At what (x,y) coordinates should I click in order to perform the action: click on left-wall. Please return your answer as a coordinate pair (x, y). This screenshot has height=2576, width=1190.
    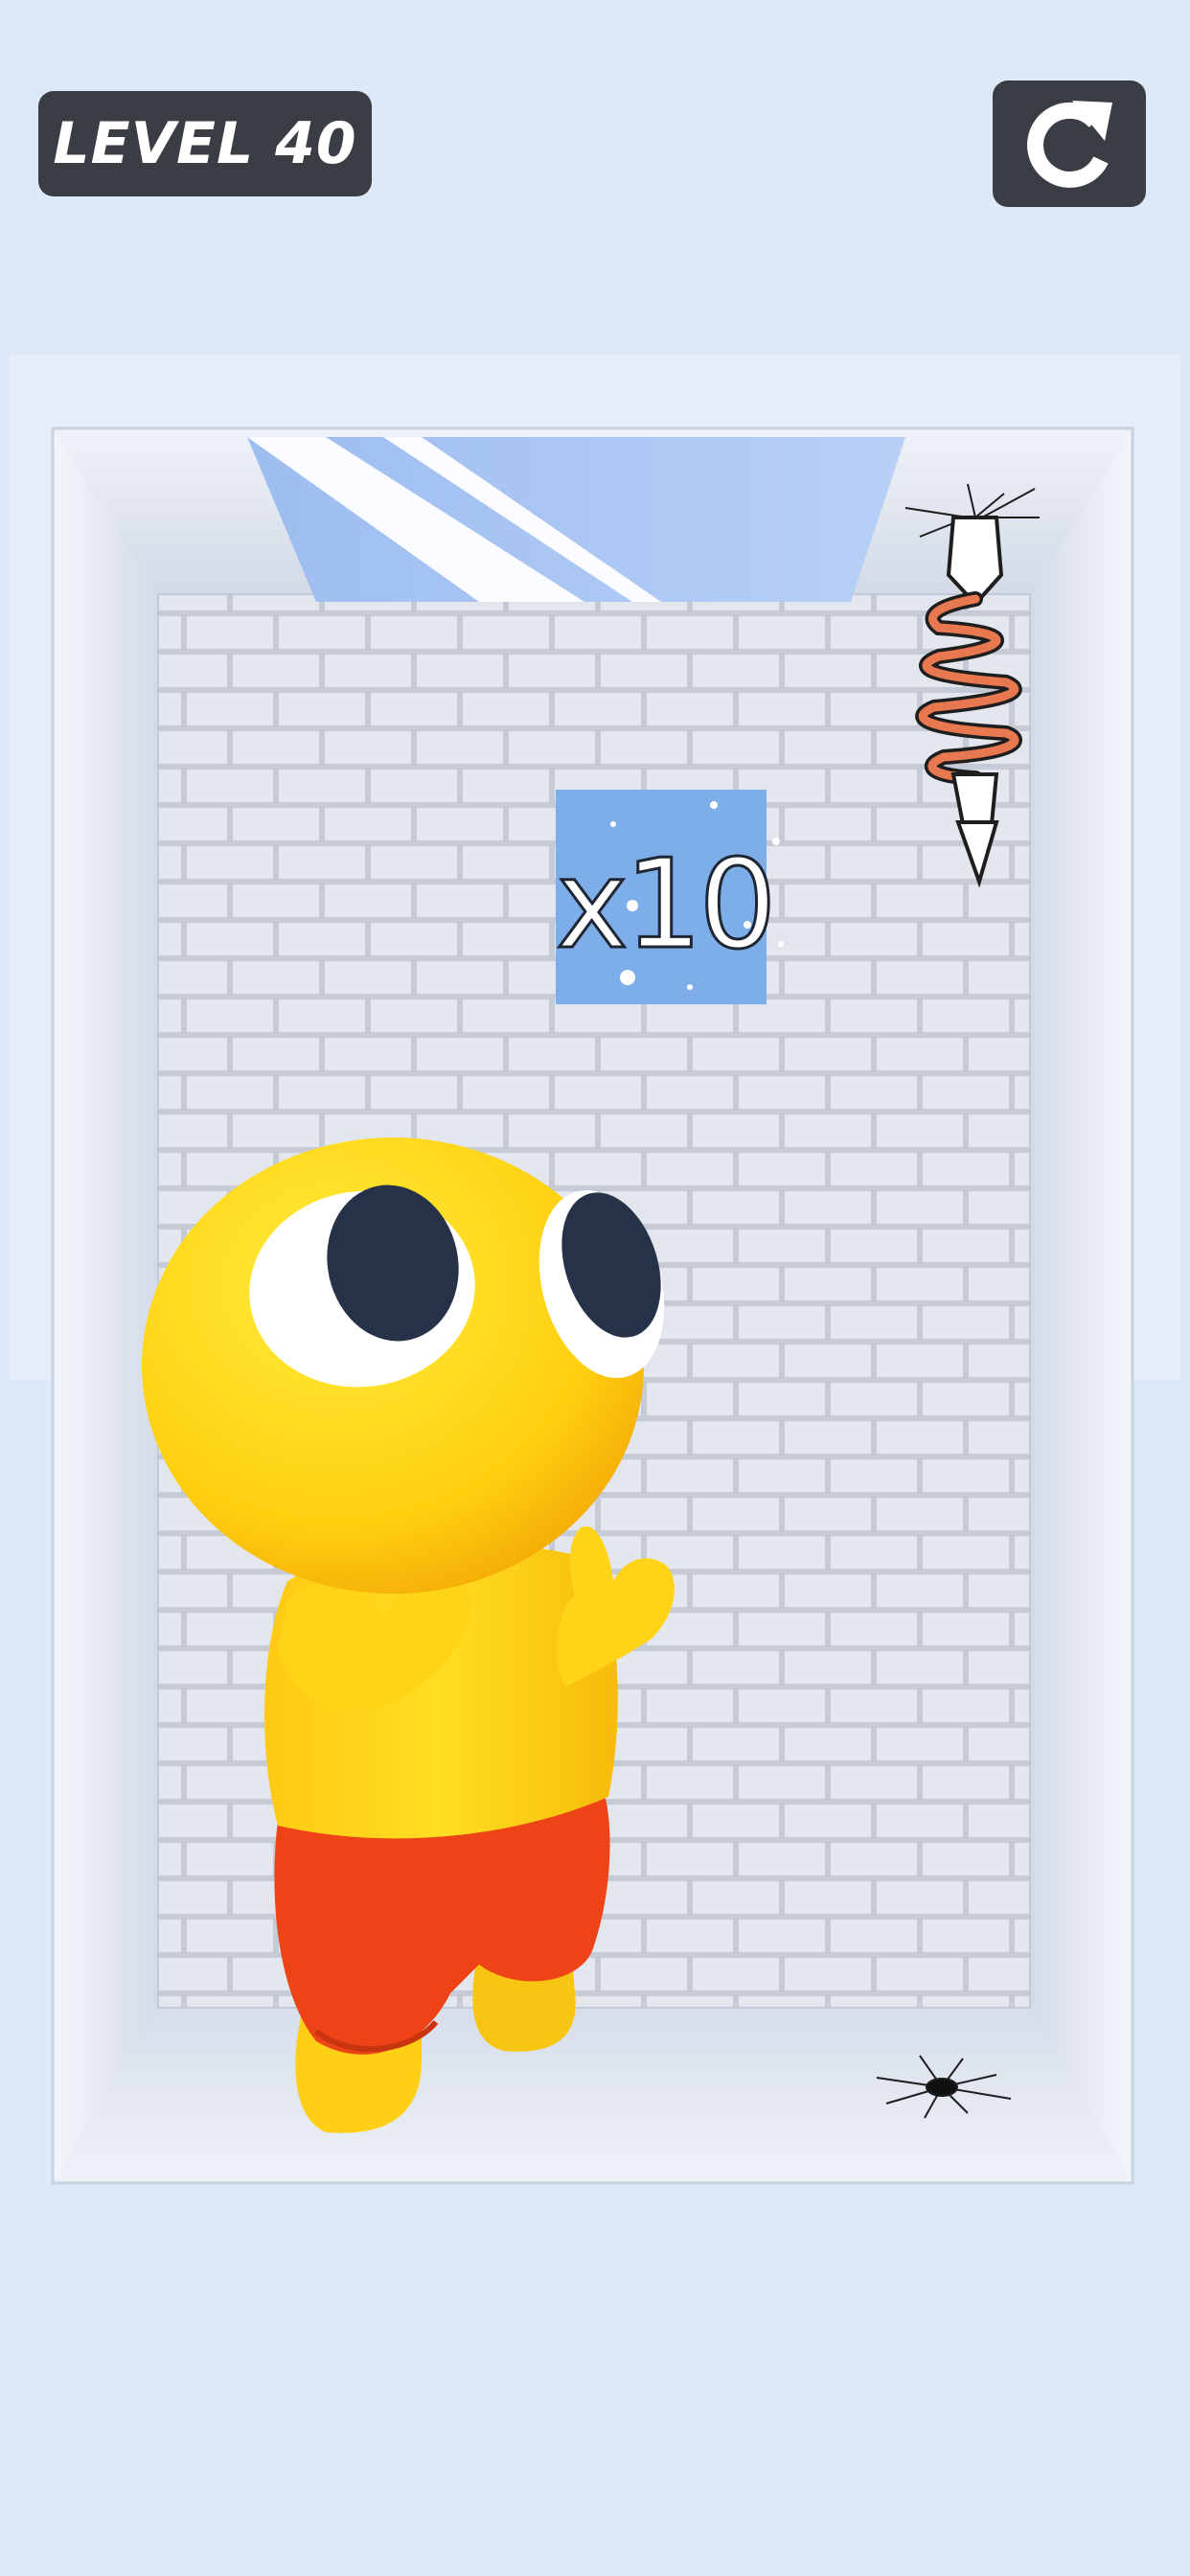
    Looking at the image, I should click on (105, 1305).